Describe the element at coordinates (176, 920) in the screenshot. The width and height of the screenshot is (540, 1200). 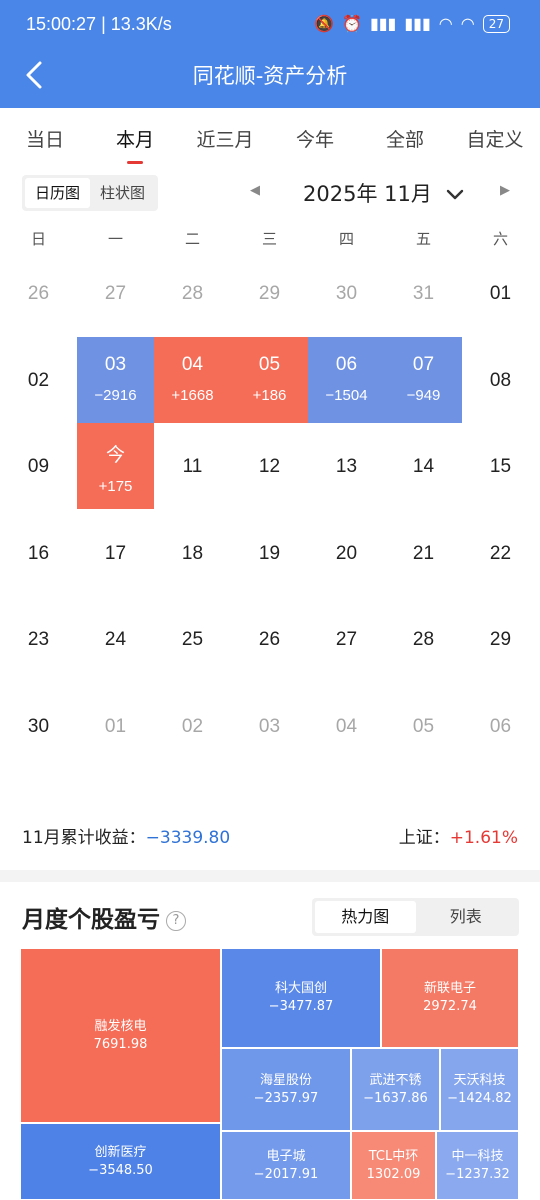
I see `help-icon: ?` at that location.